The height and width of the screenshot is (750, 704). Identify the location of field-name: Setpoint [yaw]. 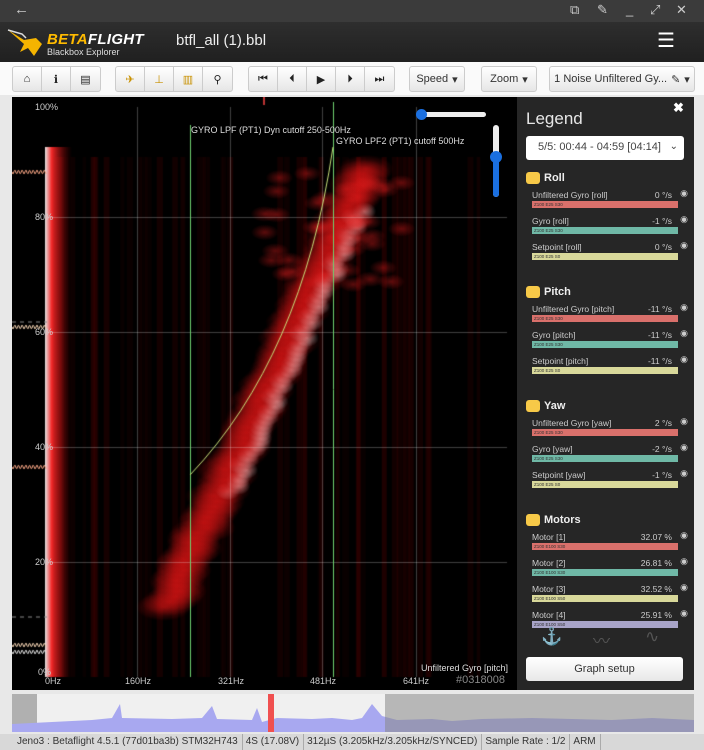
(558, 475).